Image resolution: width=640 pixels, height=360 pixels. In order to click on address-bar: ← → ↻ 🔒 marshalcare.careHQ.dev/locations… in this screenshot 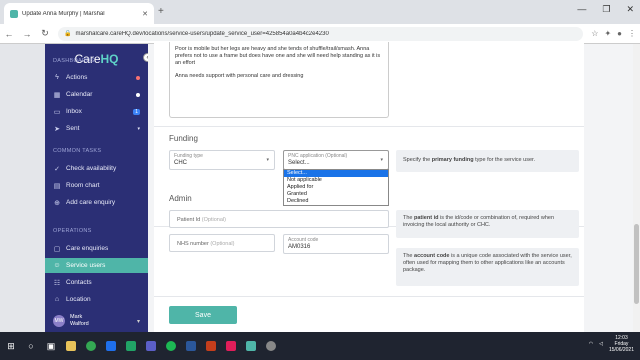, I will do `click(320, 34)`.